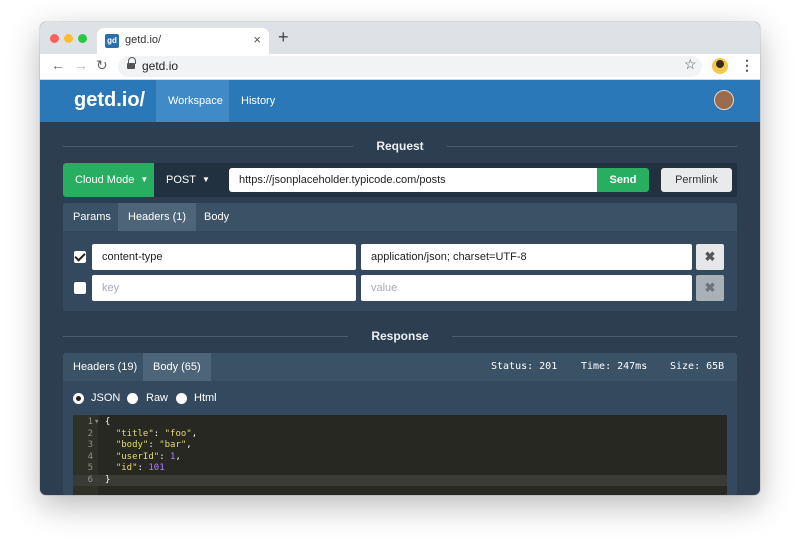  What do you see at coordinates (614, 366) in the screenshot?
I see `time-readout: Time: 247ms` at bounding box center [614, 366].